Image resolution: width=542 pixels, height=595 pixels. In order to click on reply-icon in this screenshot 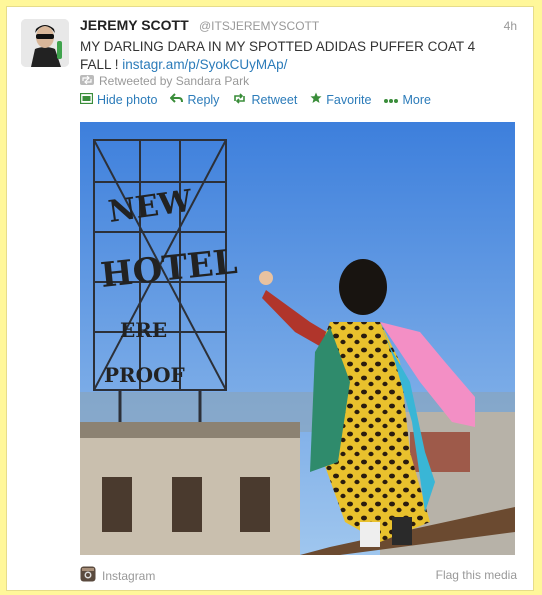, I will do `click(177, 99)`.